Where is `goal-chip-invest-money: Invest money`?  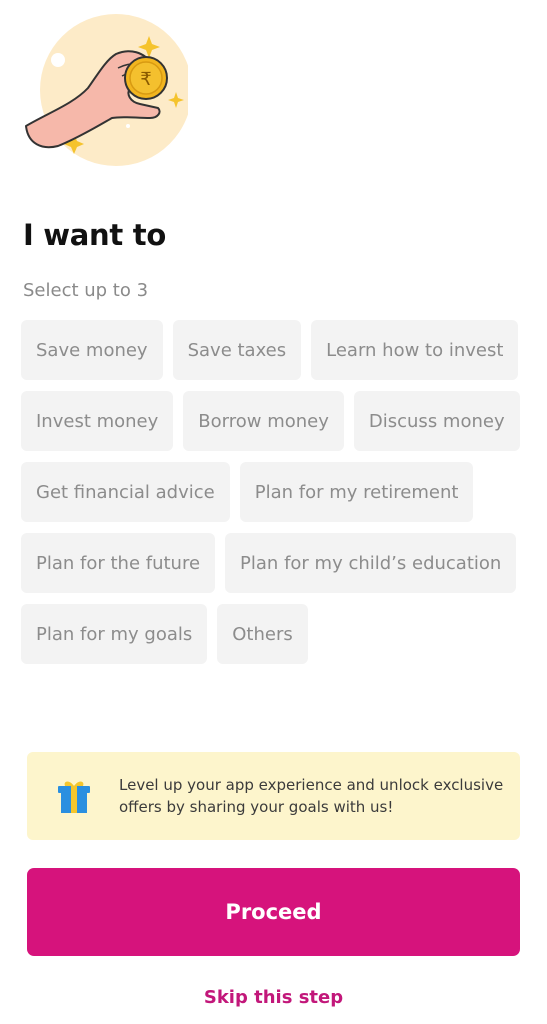
goal-chip-invest-money: Invest money is located at coordinates (97, 421).